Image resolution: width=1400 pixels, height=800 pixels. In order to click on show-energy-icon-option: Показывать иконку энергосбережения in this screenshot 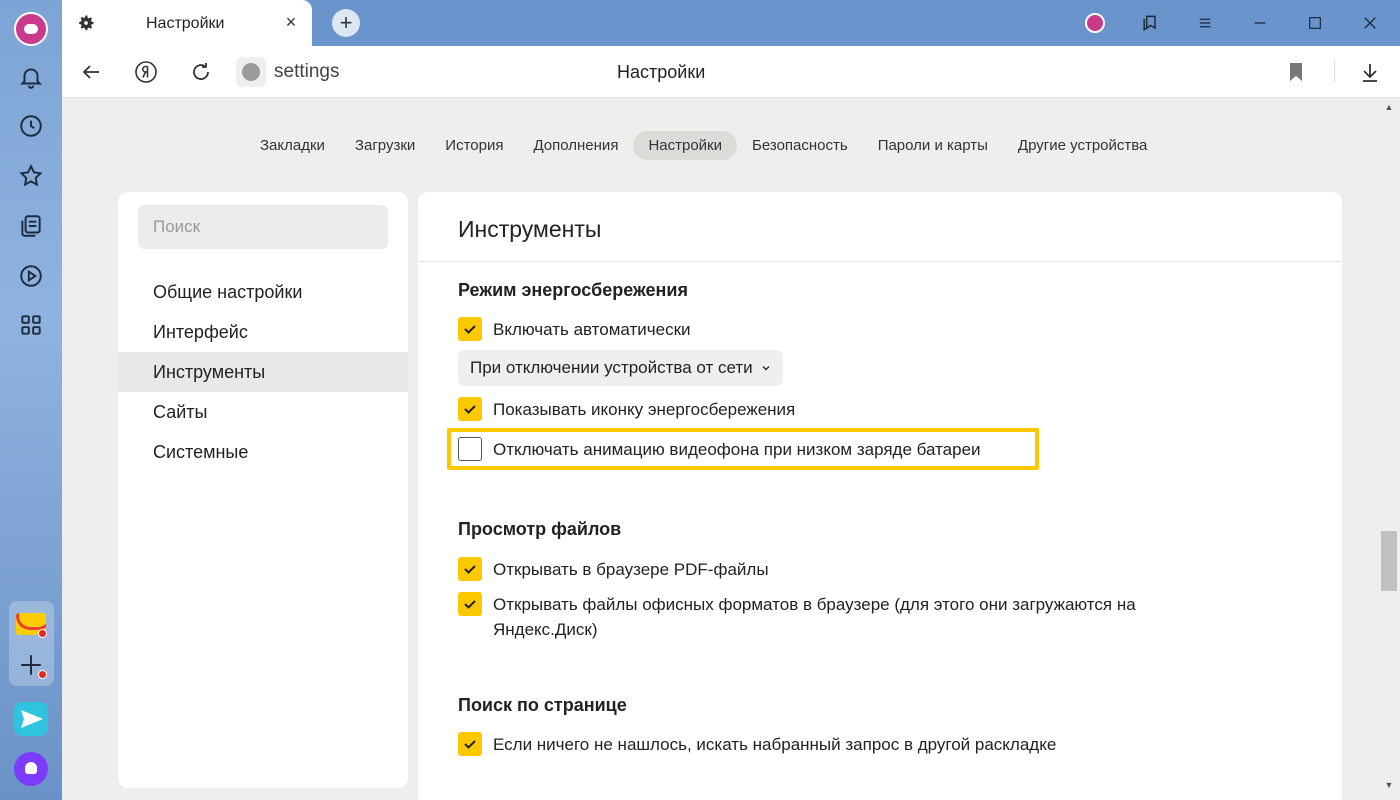, I will do `click(626, 409)`.